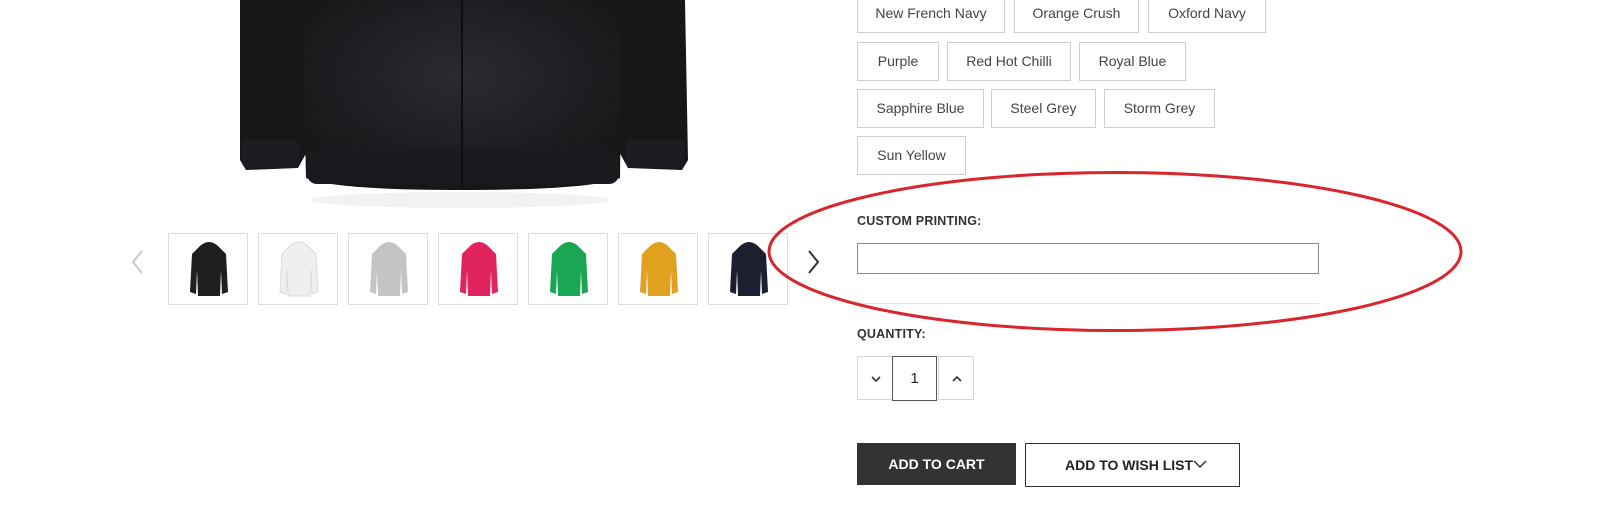 This screenshot has width=1608, height=505. I want to click on swatch-steel-grey: Steel Grey, so click(1043, 108).